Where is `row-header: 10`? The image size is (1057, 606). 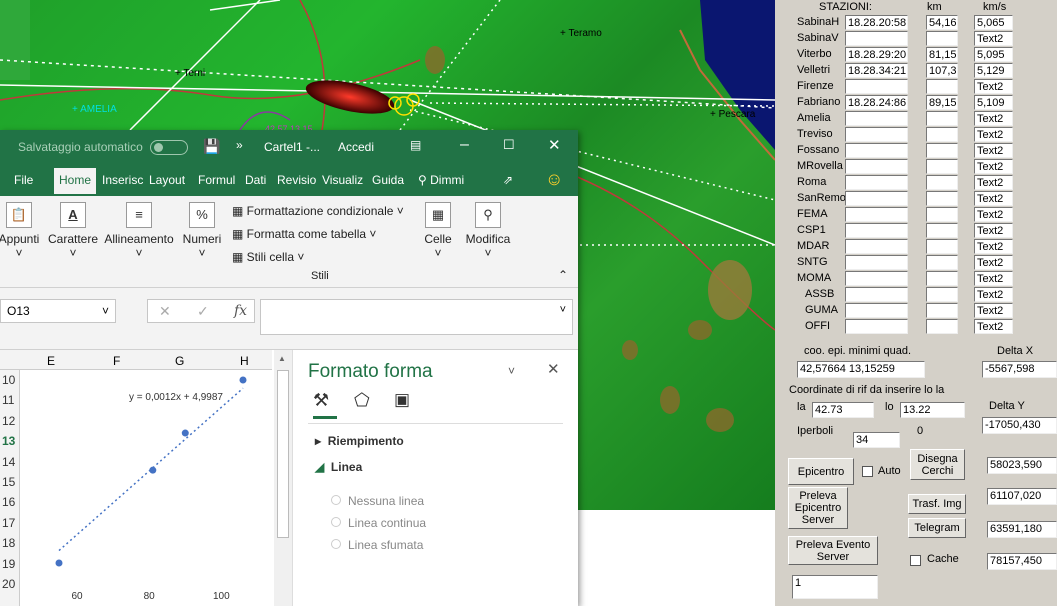
row-header: 10 is located at coordinates (8, 380).